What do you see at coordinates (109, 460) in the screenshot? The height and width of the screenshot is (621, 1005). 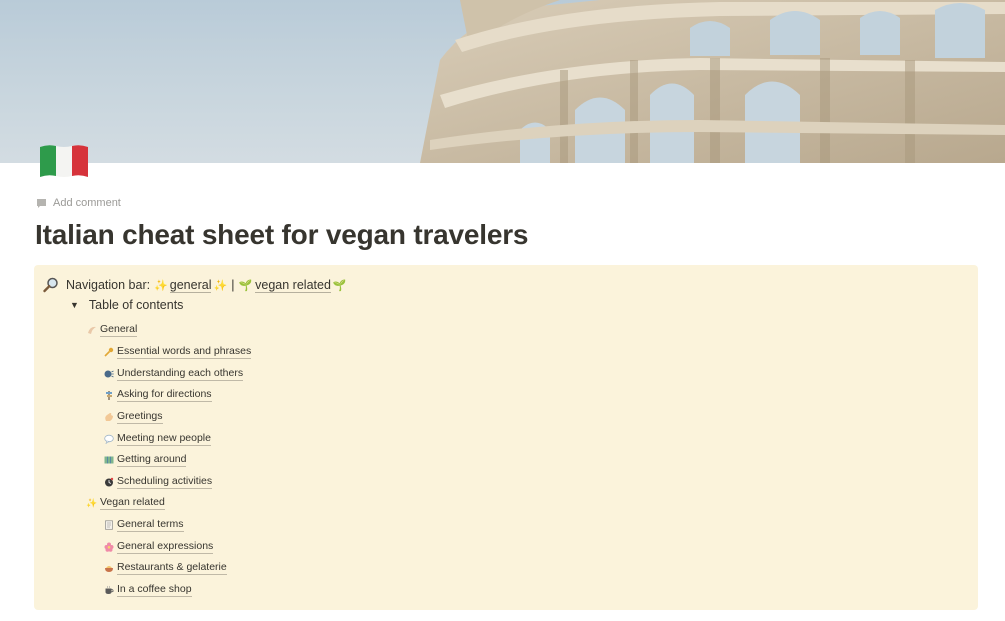 I see `map-icon` at bounding box center [109, 460].